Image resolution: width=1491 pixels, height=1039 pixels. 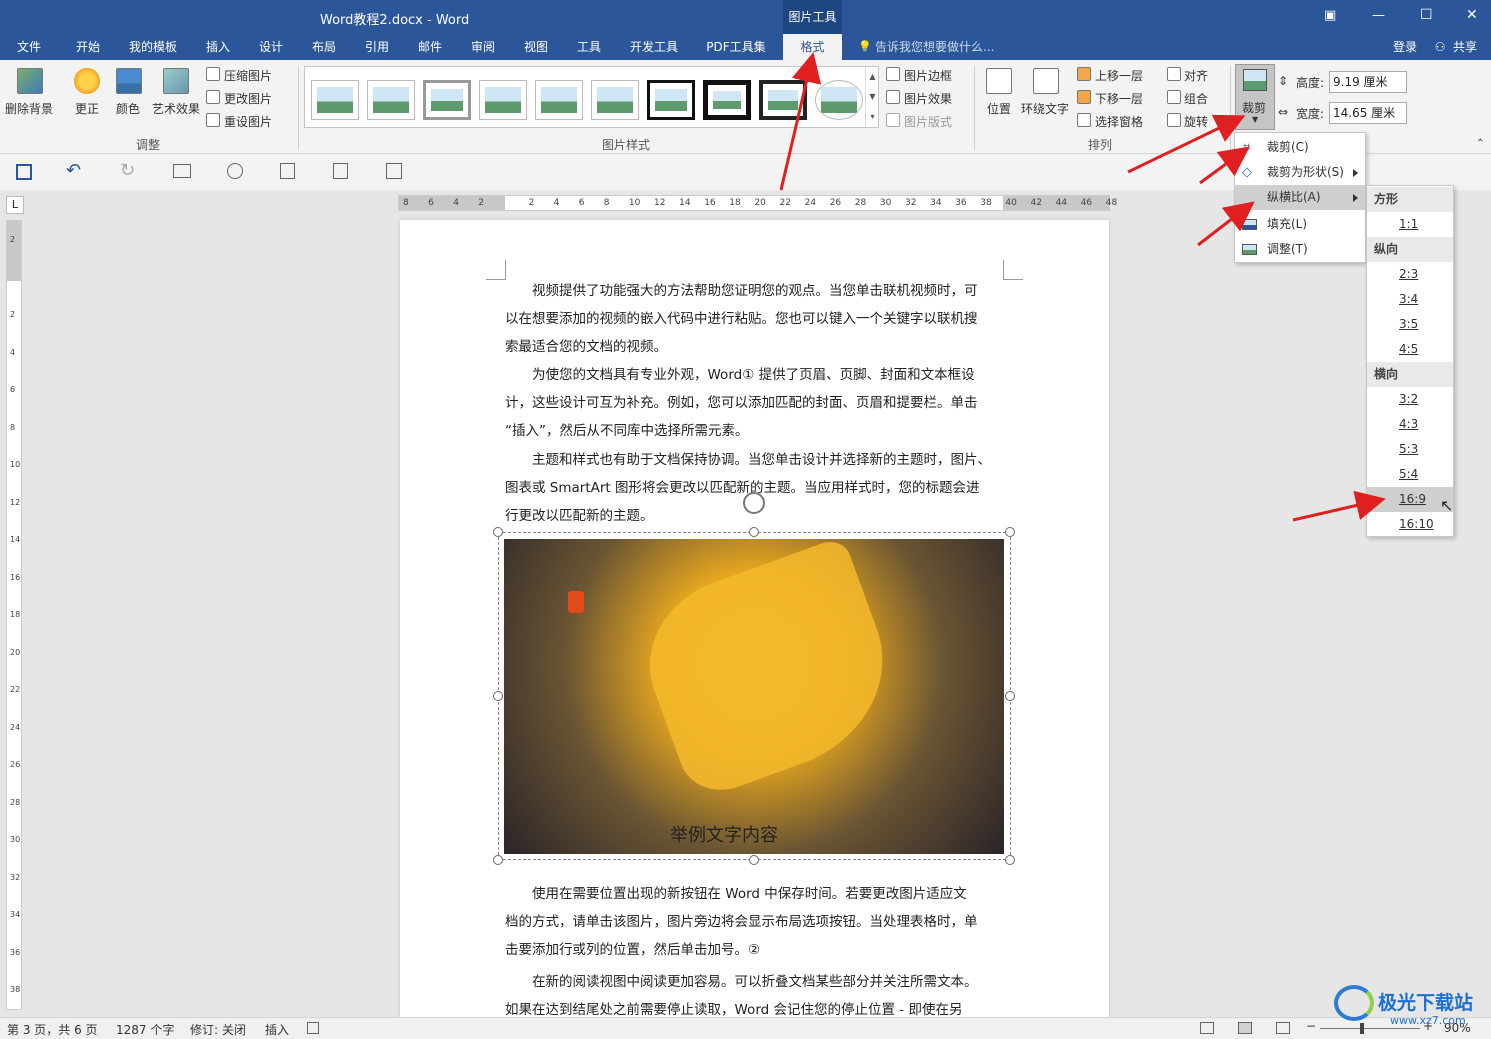 I want to click on status-bar: 第 3 页，共 6 页 1287 个字 修订: 关闭 插入 − + 90%, so click(x=745, y=1028).